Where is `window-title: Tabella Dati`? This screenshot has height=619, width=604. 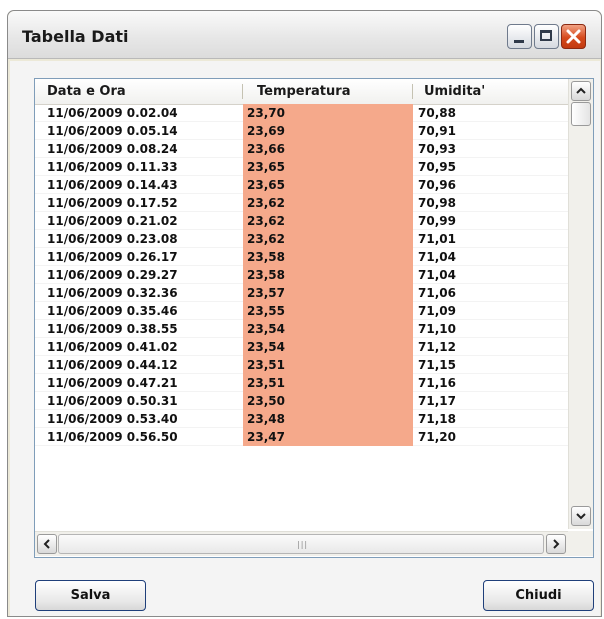
window-title: Tabella Dati is located at coordinates (75, 36).